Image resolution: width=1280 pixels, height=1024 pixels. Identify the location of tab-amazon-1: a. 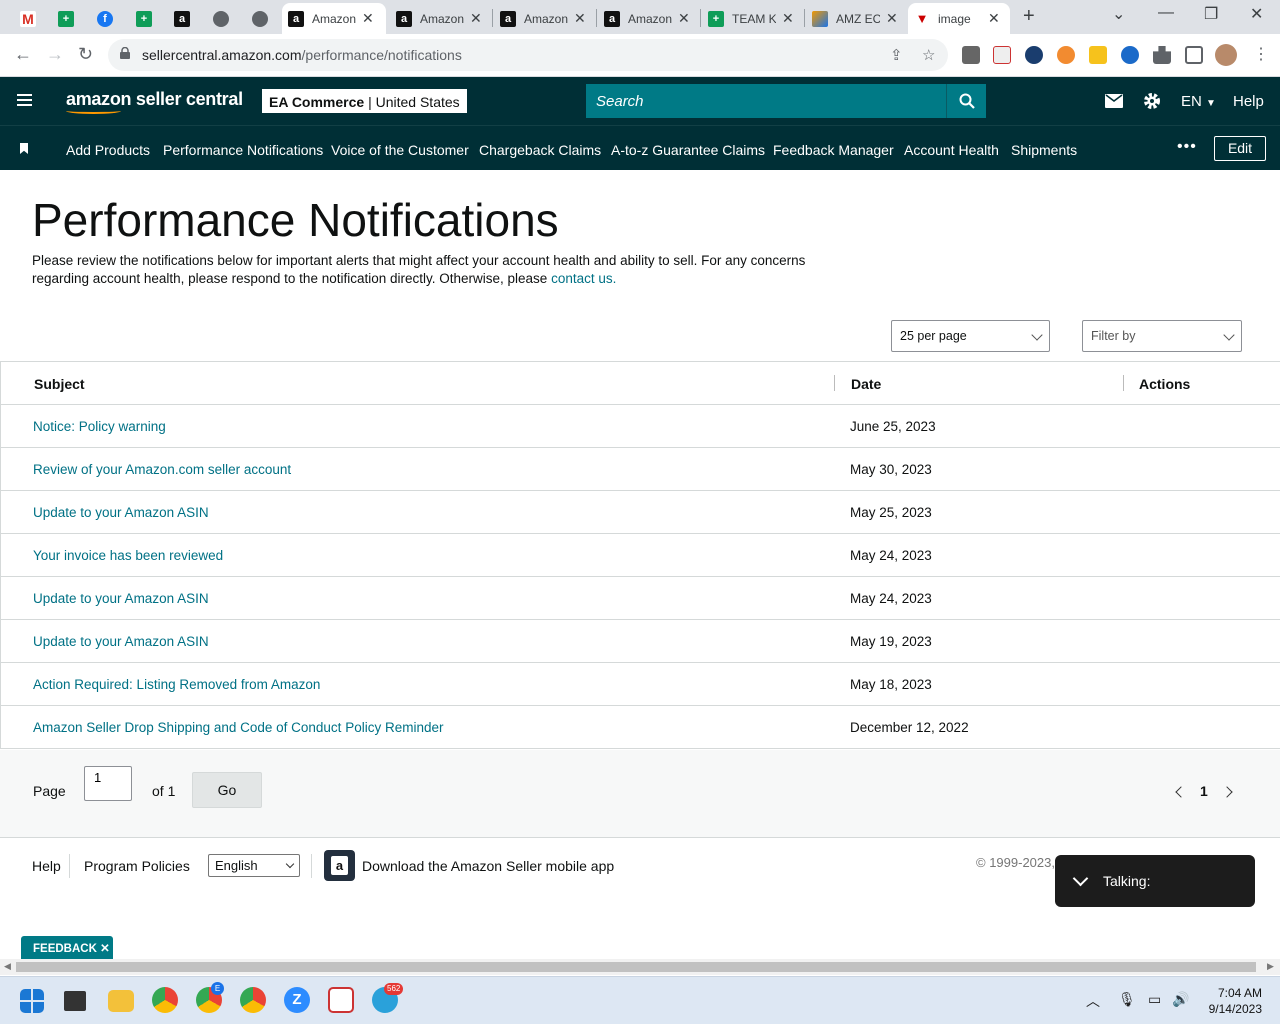
(182, 18).